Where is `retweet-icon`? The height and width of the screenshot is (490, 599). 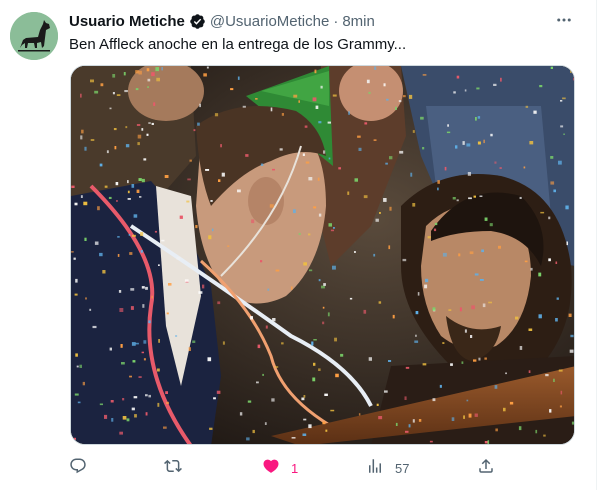 retweet-icon is located at coordinates (173, 468).